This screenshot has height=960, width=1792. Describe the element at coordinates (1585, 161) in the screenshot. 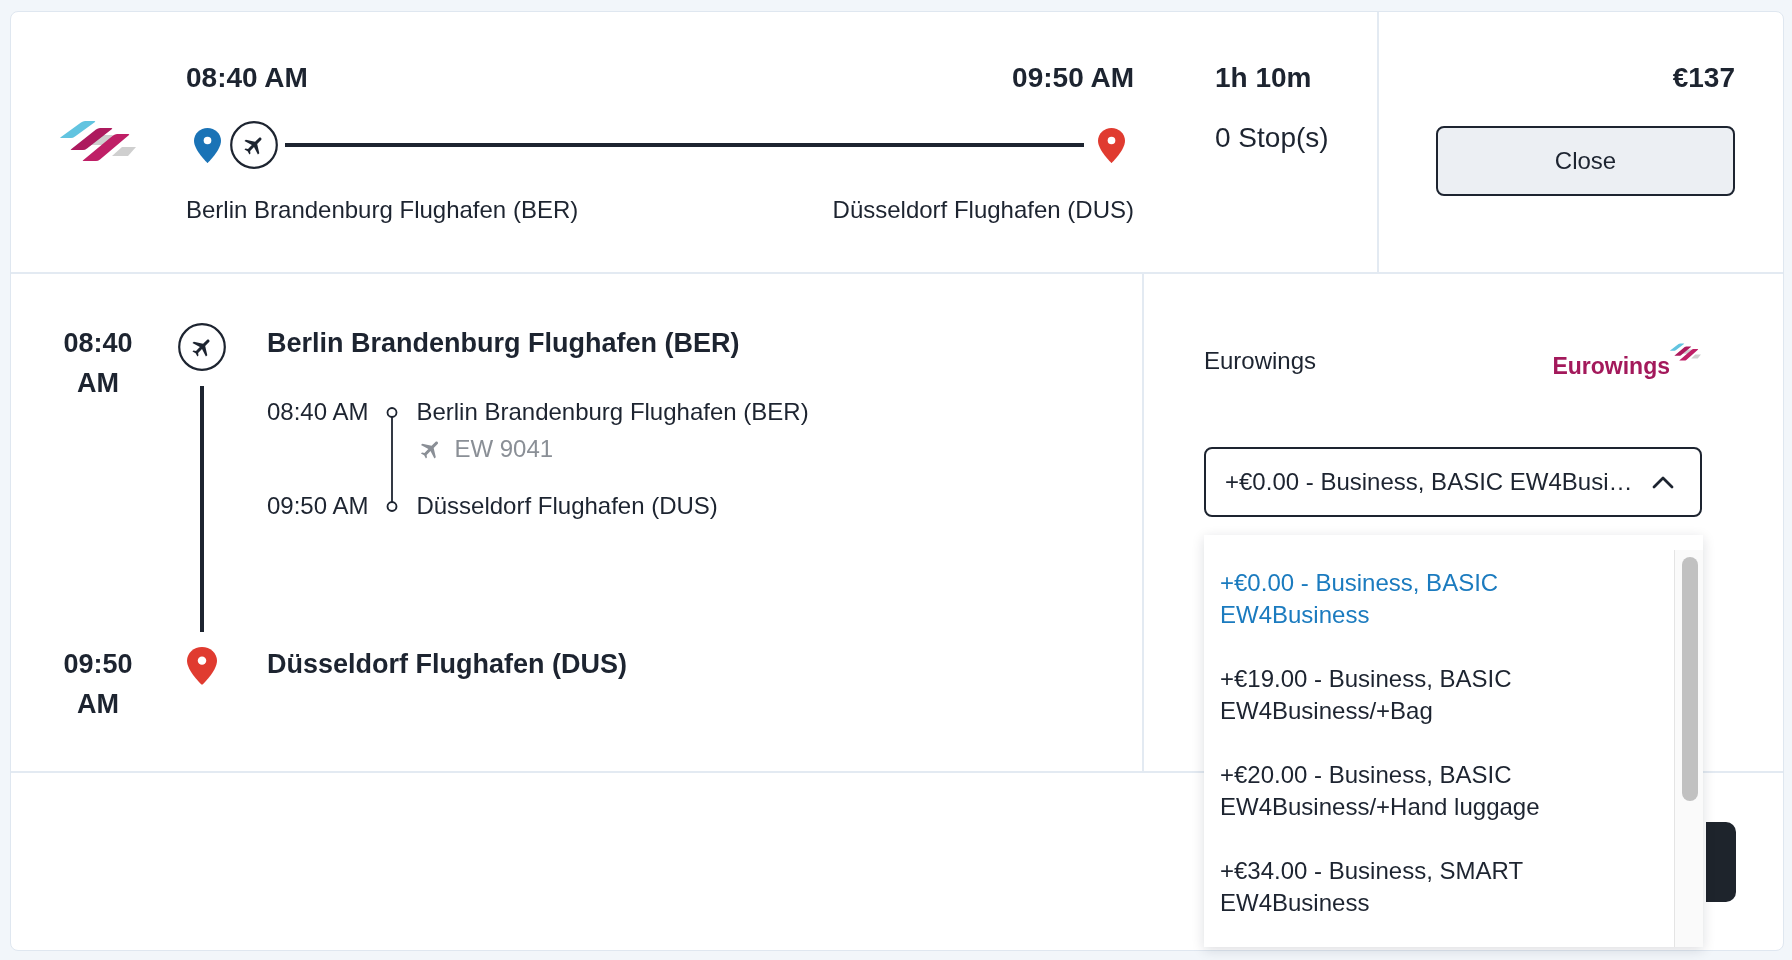

I see `close-button: Close` at that location.